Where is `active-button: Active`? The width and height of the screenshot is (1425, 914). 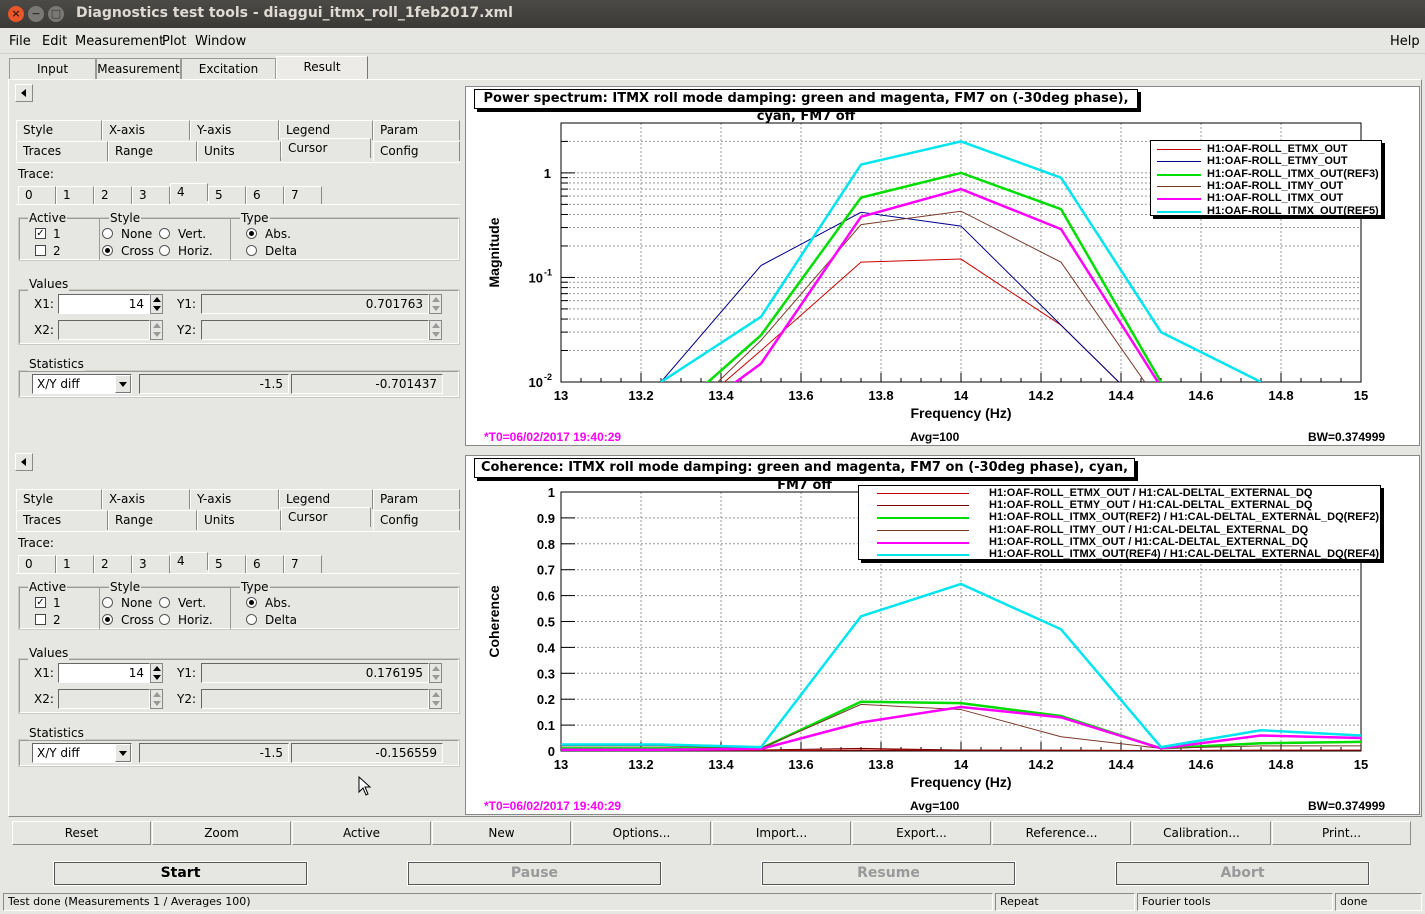 active-button: Active is located at coordinates (361, 833).